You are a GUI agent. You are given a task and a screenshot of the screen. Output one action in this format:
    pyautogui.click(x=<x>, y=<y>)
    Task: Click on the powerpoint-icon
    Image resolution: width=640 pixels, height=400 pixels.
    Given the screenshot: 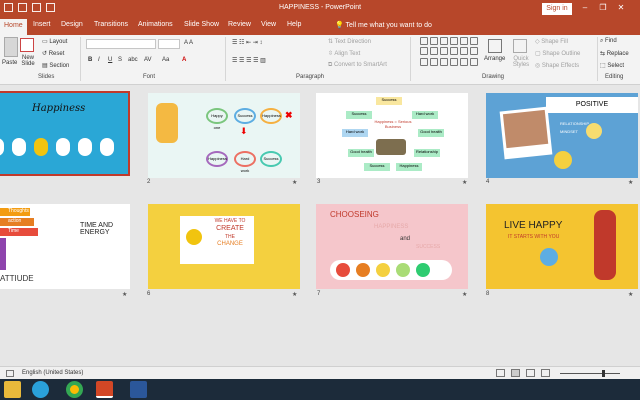 What is the action you would take?
    pyautogui.click(x=104, y=389)
    